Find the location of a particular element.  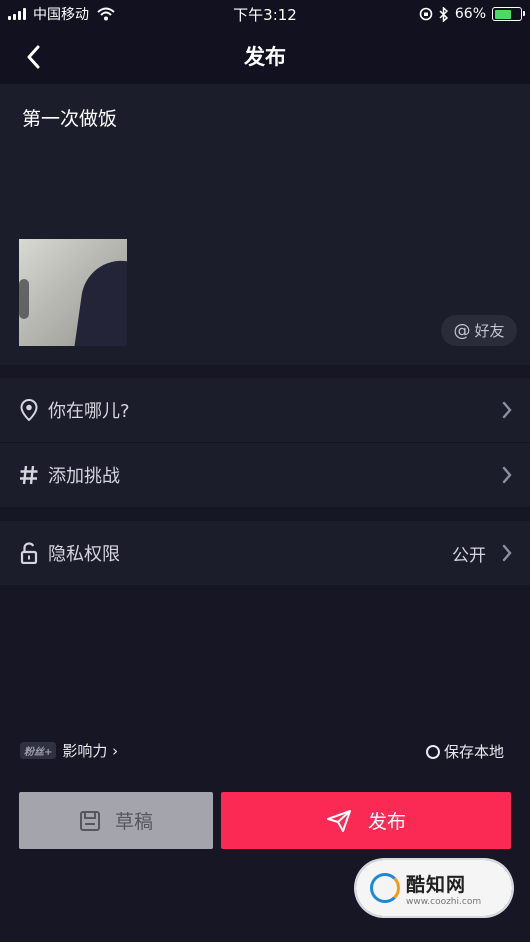

save-local-label: 保存本地 is located at coordinates (473, 752).